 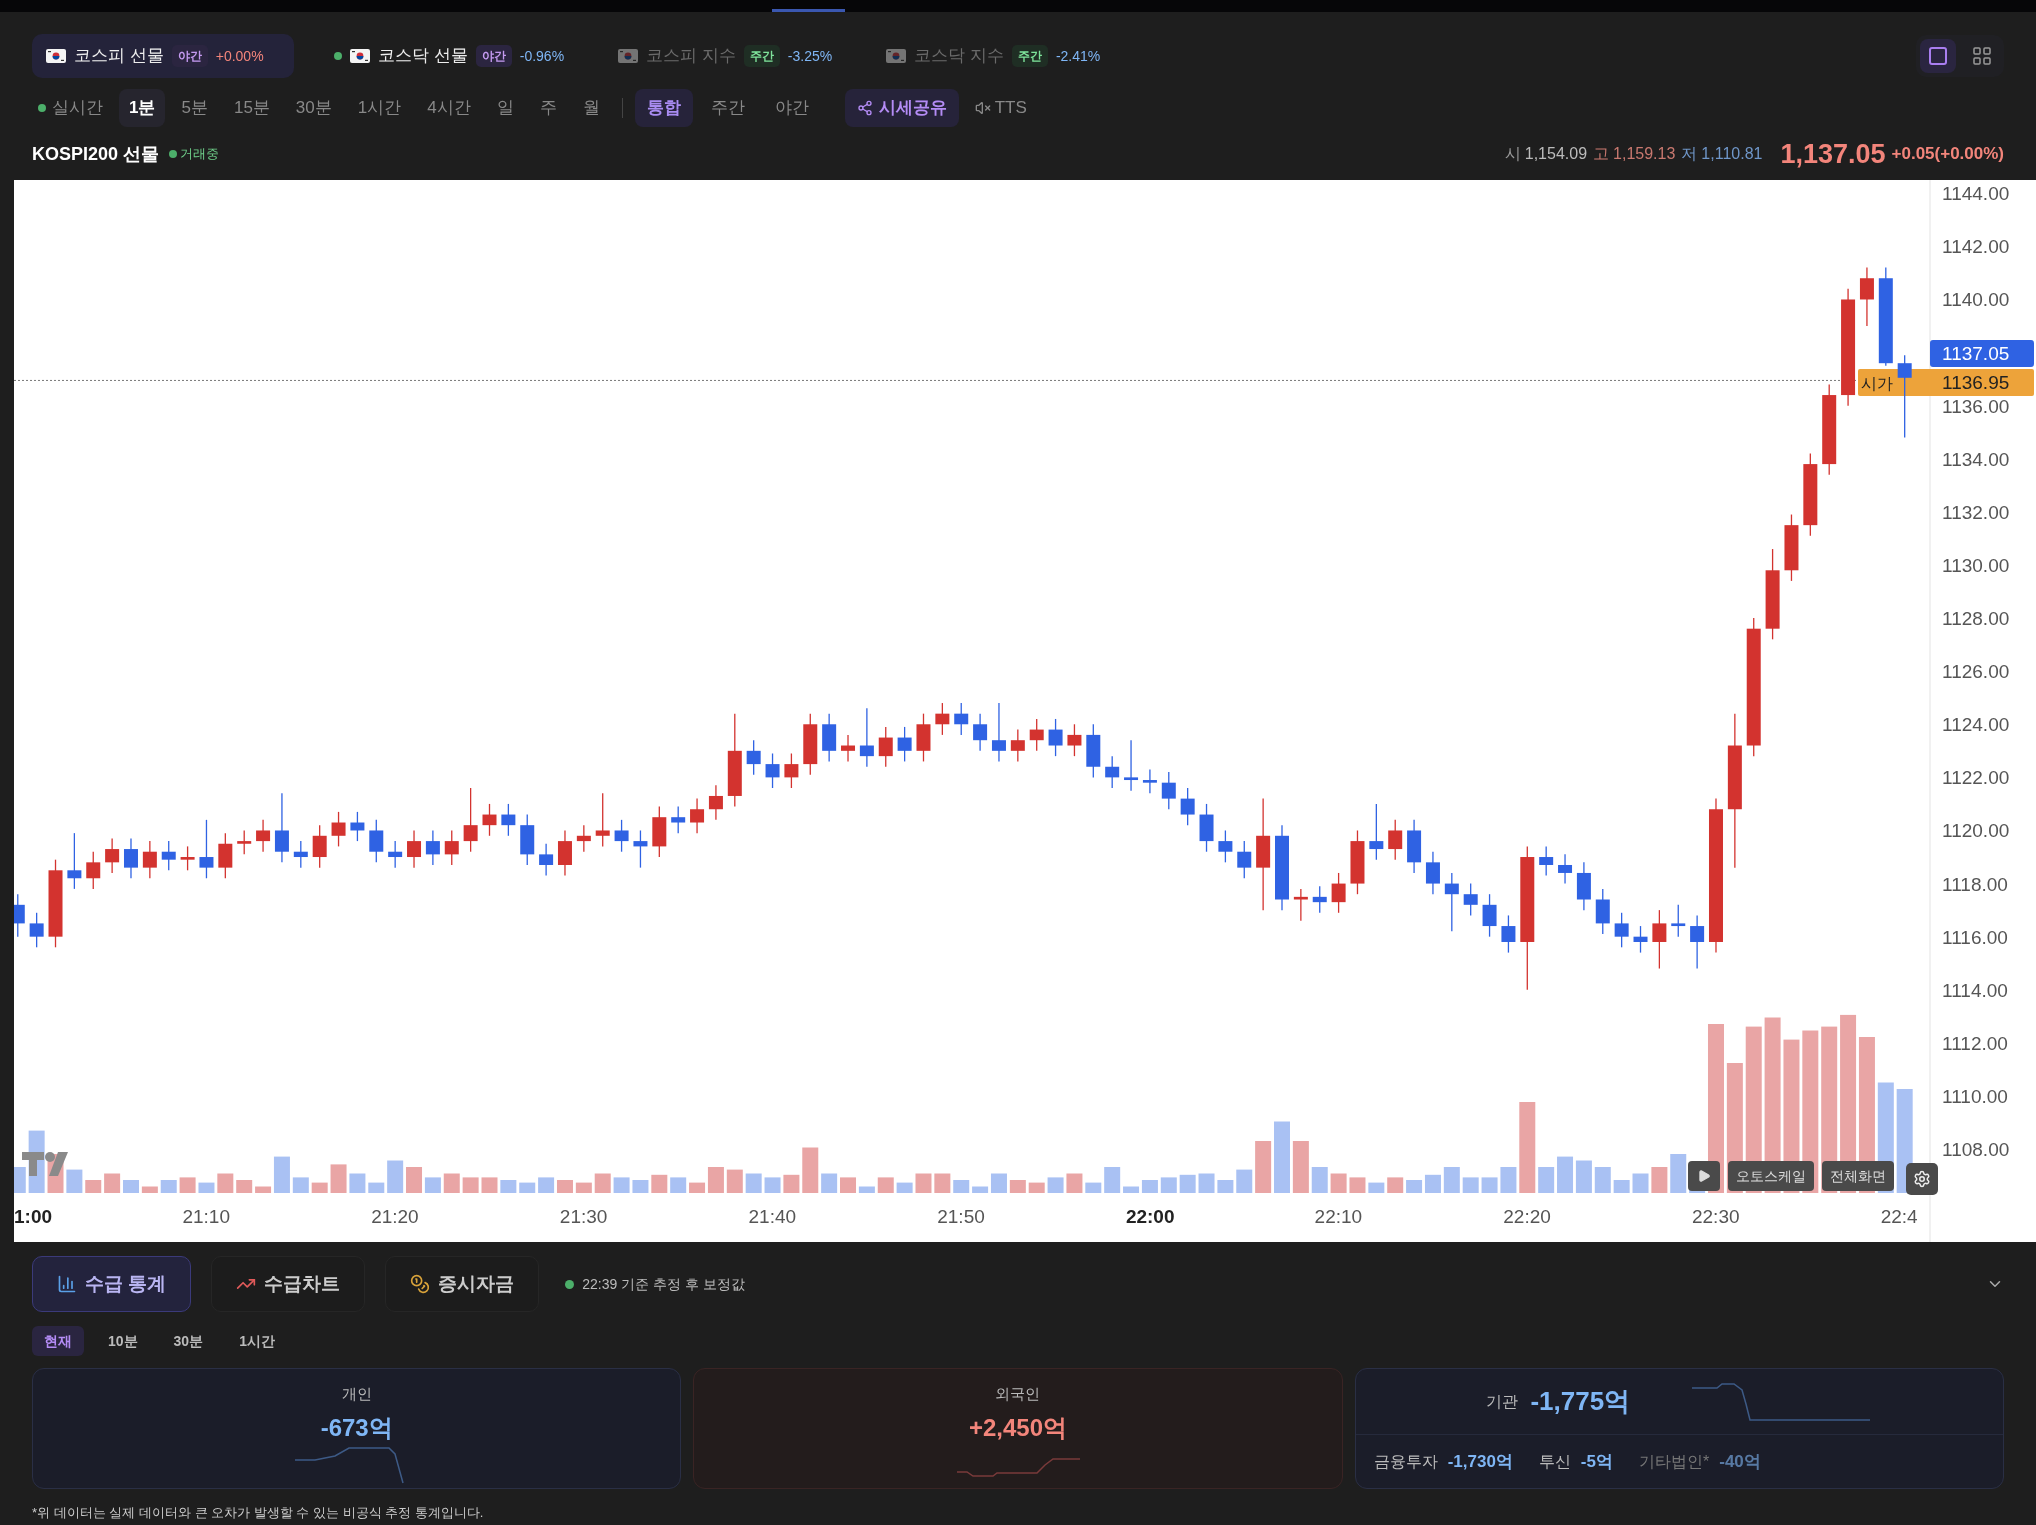 I want to click on settings-icon, so click(x=1922, y=1179).